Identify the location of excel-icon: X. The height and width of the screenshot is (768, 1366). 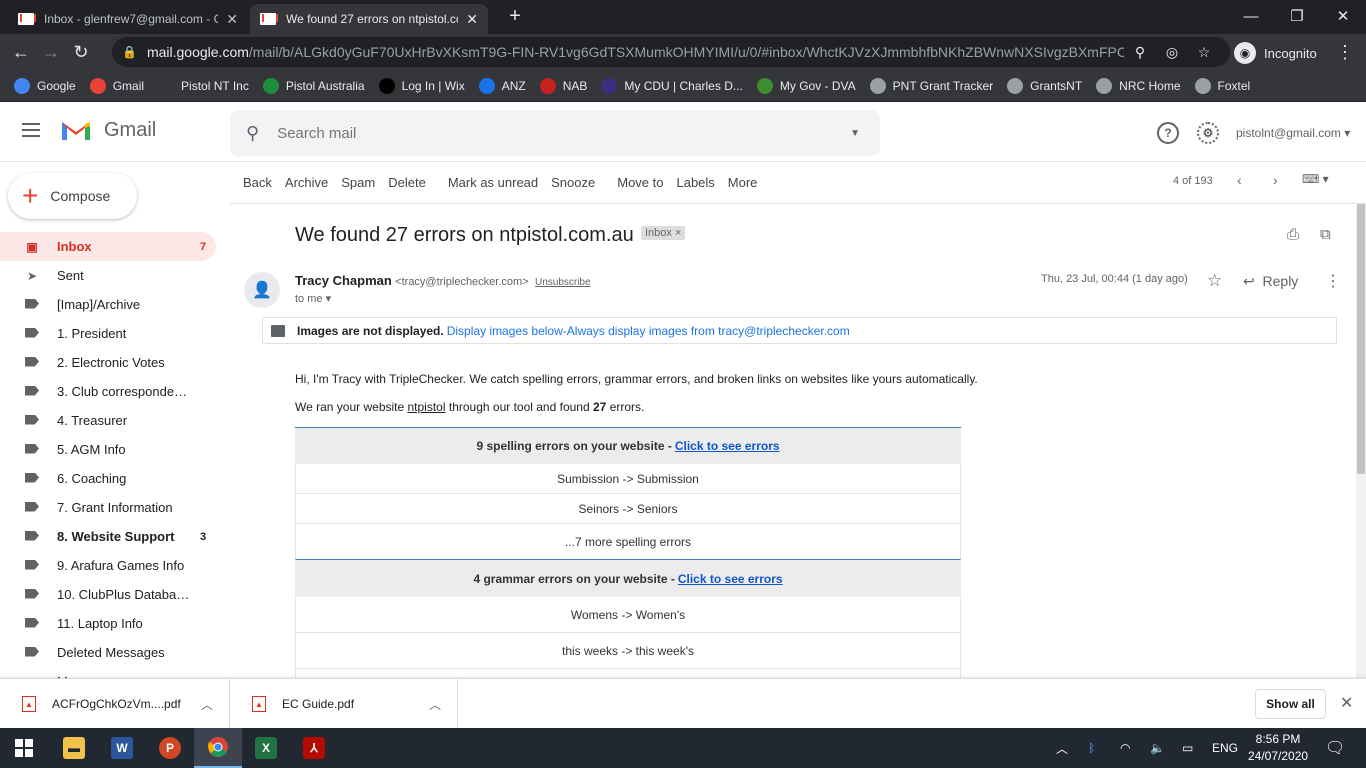
(266, 748).